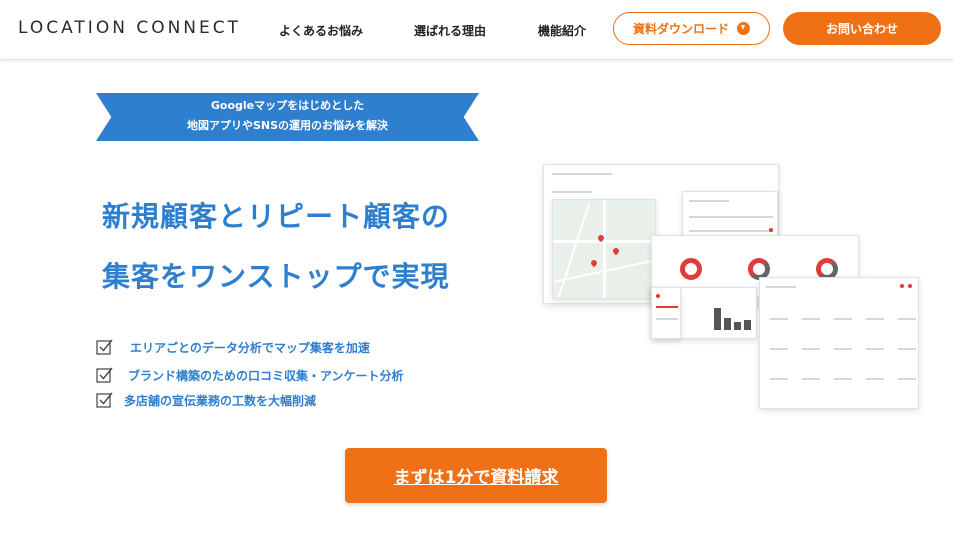 This screenshot has width=953, height=540. I want to click on hero-ribbon: Googleマップをはじめとした 地図アプリやSNSの運用のお悩みを解決, so click(287, 117).